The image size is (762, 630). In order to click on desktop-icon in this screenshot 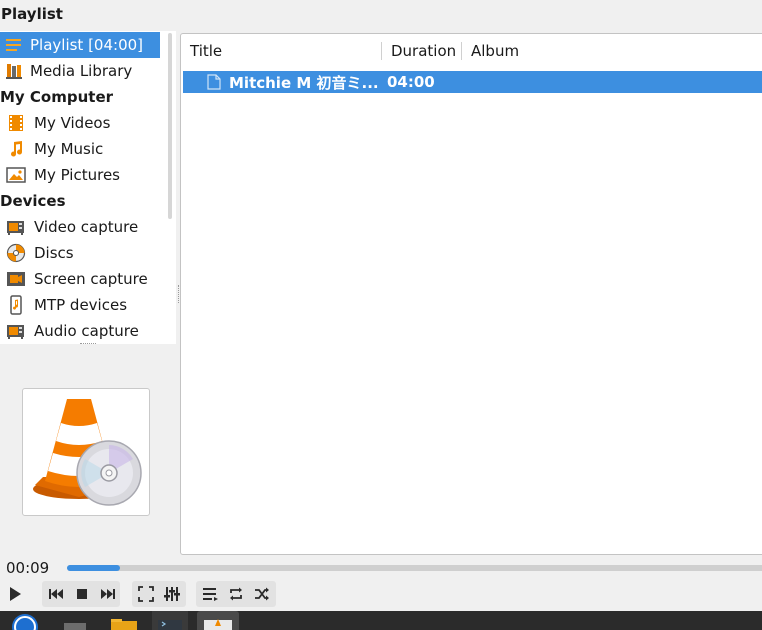, I will do `click(75, 626)`.